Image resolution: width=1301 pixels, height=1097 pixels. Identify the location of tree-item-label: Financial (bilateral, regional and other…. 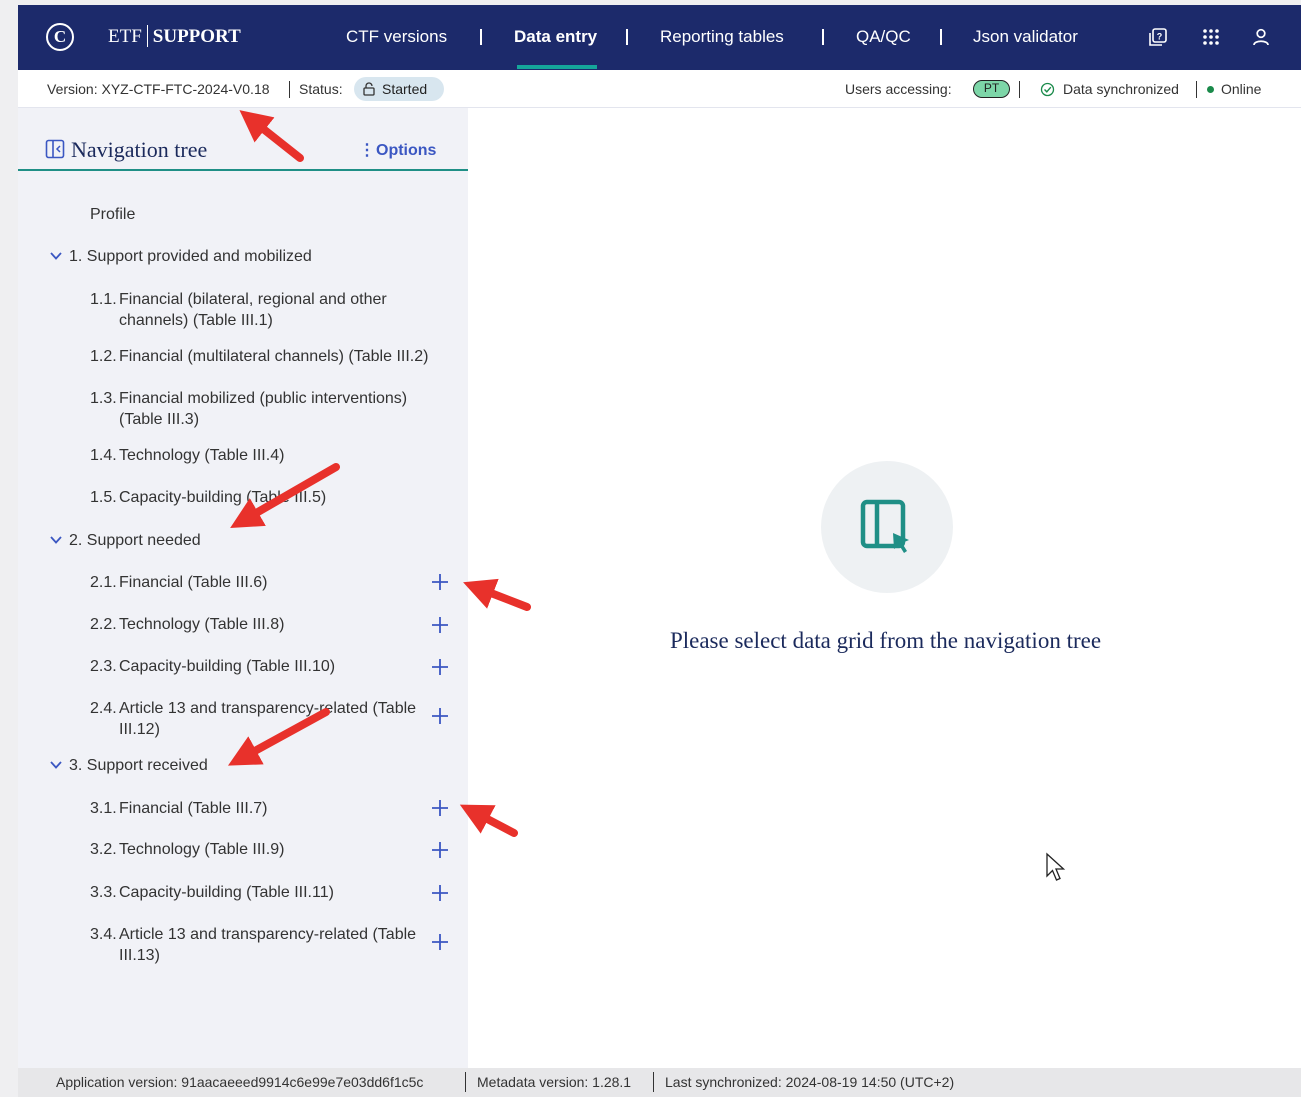
(253, 310).